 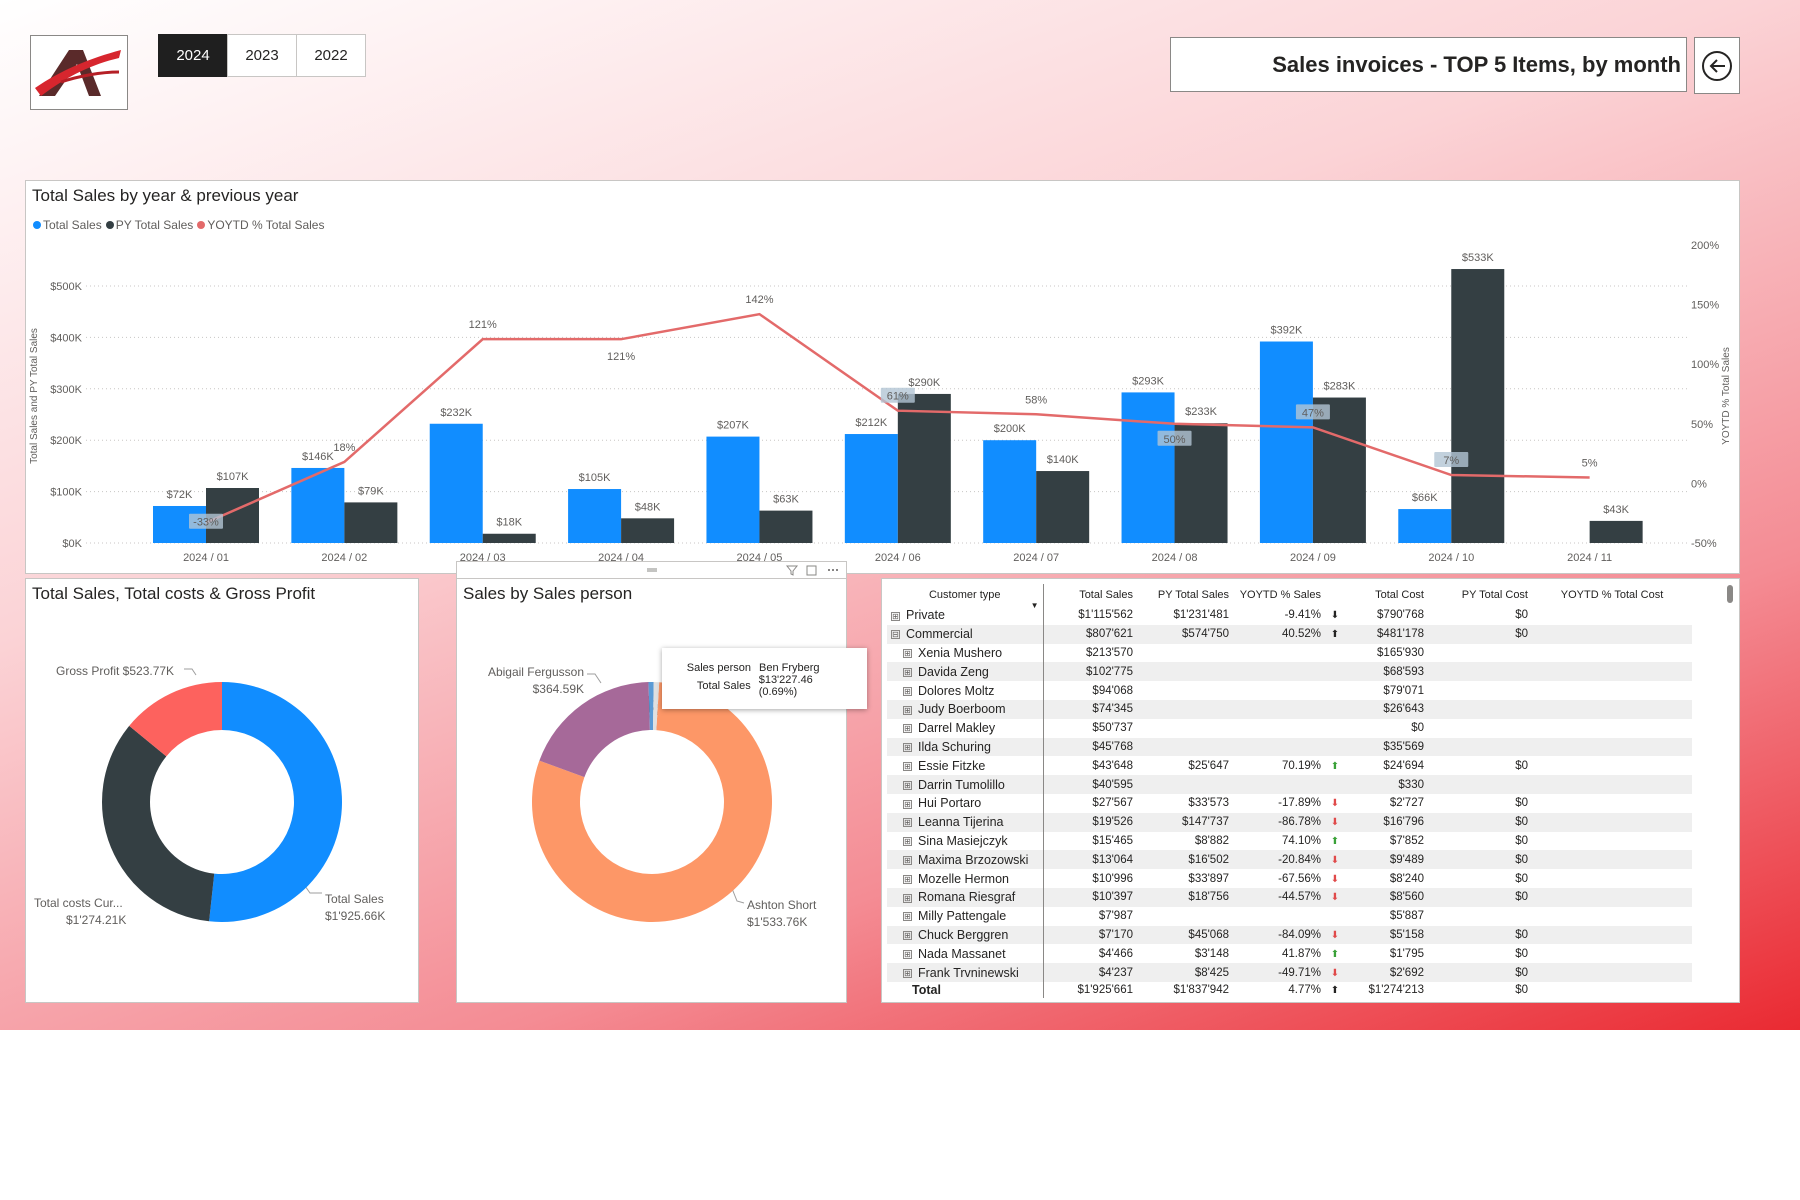 What do you see at coordinates (965, 897) in the screenshot?
I see `customer-name-cell: ⊞ Romana Riesgraf` at bounding box center [965, 897].